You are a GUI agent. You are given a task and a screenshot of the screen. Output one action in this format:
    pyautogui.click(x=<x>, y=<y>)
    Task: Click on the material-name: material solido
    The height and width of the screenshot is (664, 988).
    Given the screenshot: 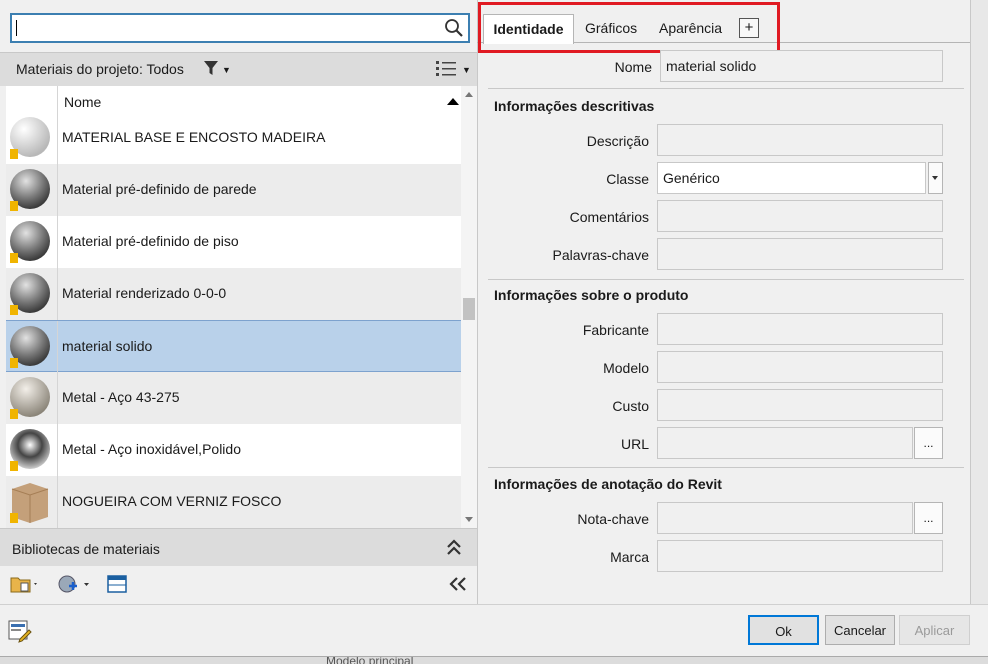 What is the action you would take?
    pyautogui.click(x=107, y=346)
    